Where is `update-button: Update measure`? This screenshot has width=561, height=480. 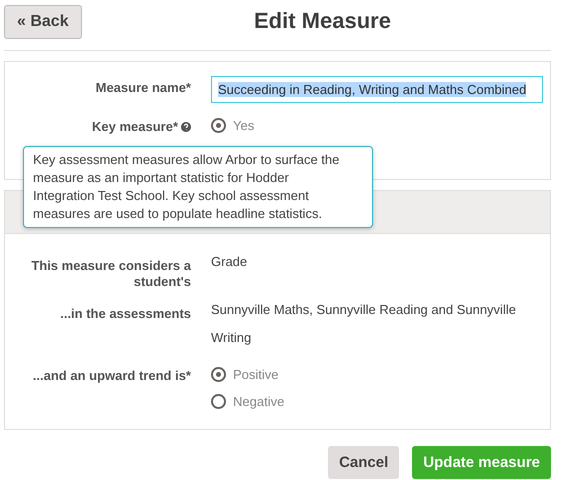 update-button: Update measure is located at coordinates (481, 462).